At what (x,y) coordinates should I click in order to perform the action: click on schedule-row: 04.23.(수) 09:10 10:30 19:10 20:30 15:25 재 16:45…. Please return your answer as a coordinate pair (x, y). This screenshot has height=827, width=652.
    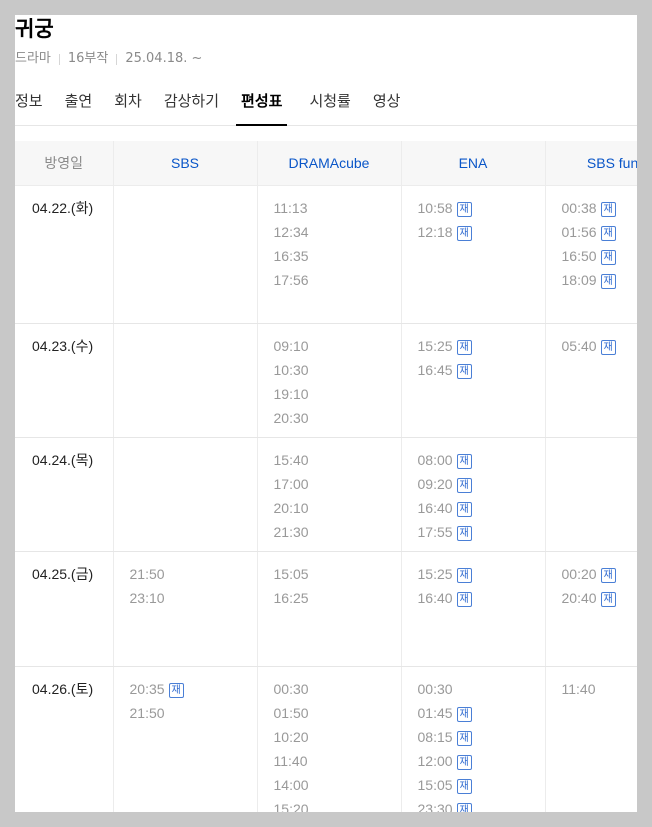
    Looking at the image, I should click on (326, 380).